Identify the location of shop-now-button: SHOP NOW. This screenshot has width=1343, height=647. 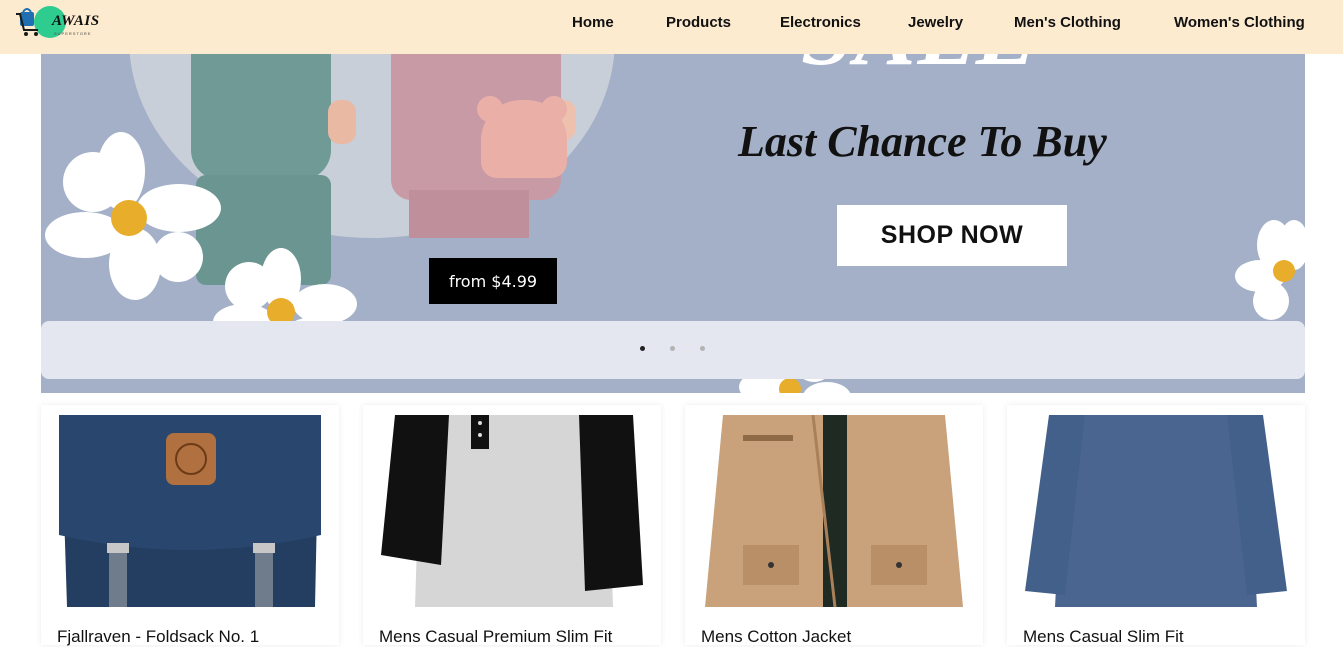
(952, 235).